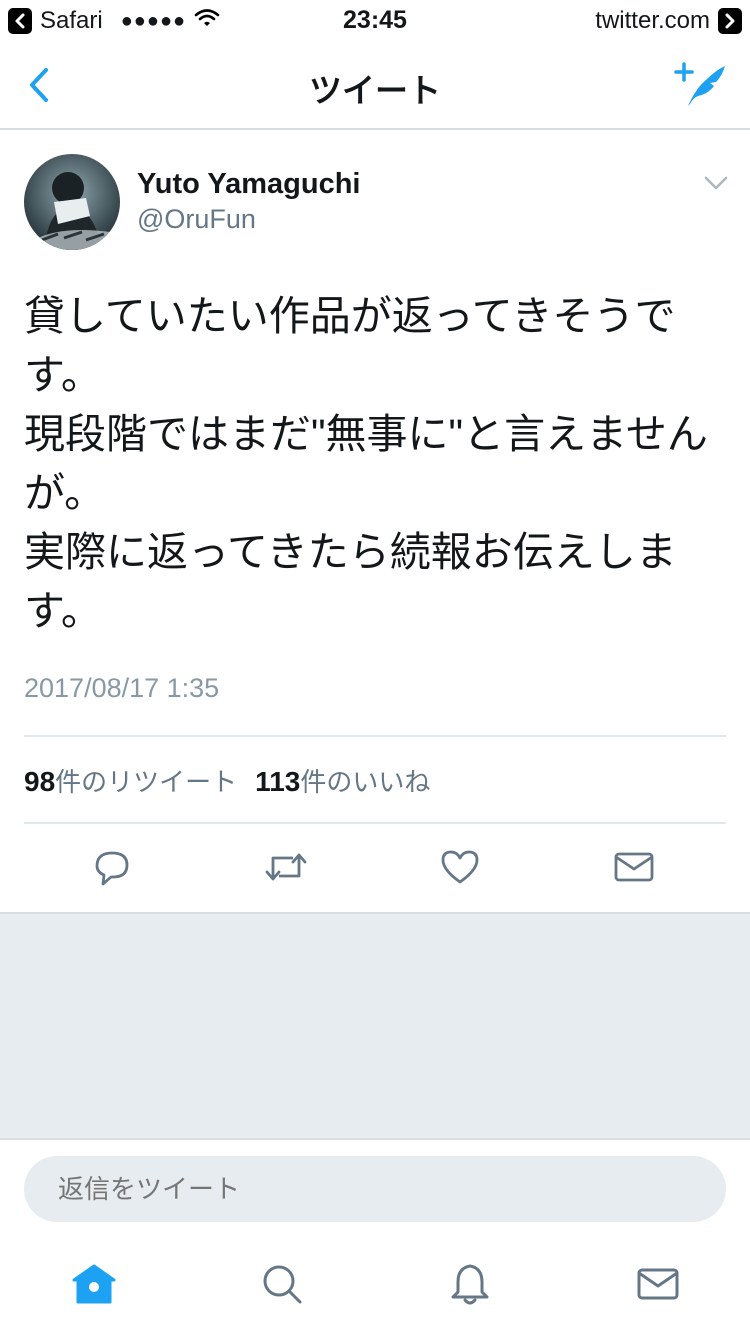 The height and width of the screenshot is (1334, 750). What do you see at coordinates (248, 184) in the screenshot?
I see `user-name: Yuto Yamaguchi` at bounding box center [248, 184].